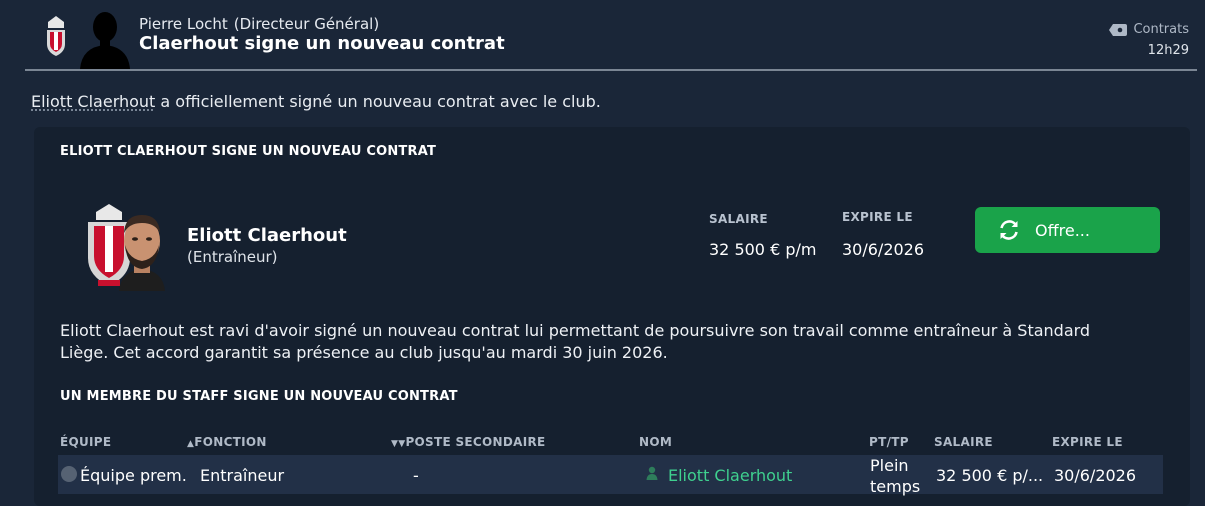 This screenshot has height=506, width=1205. I want to click on expires-value: 30/6/2026, so click(883, 249).